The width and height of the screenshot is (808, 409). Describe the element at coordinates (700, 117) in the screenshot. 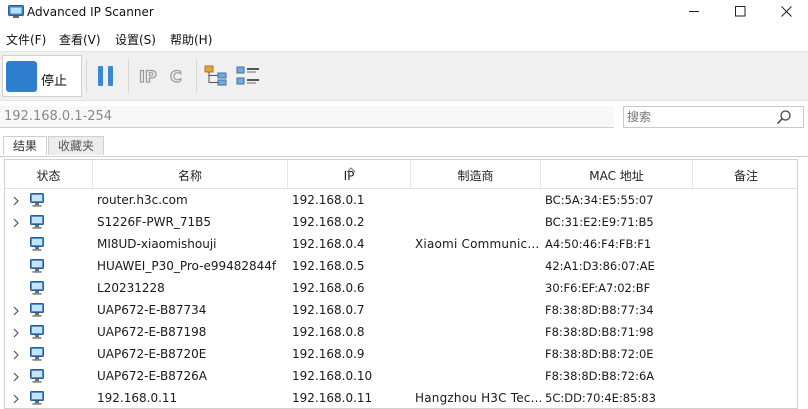

I see `search-input` at that location.